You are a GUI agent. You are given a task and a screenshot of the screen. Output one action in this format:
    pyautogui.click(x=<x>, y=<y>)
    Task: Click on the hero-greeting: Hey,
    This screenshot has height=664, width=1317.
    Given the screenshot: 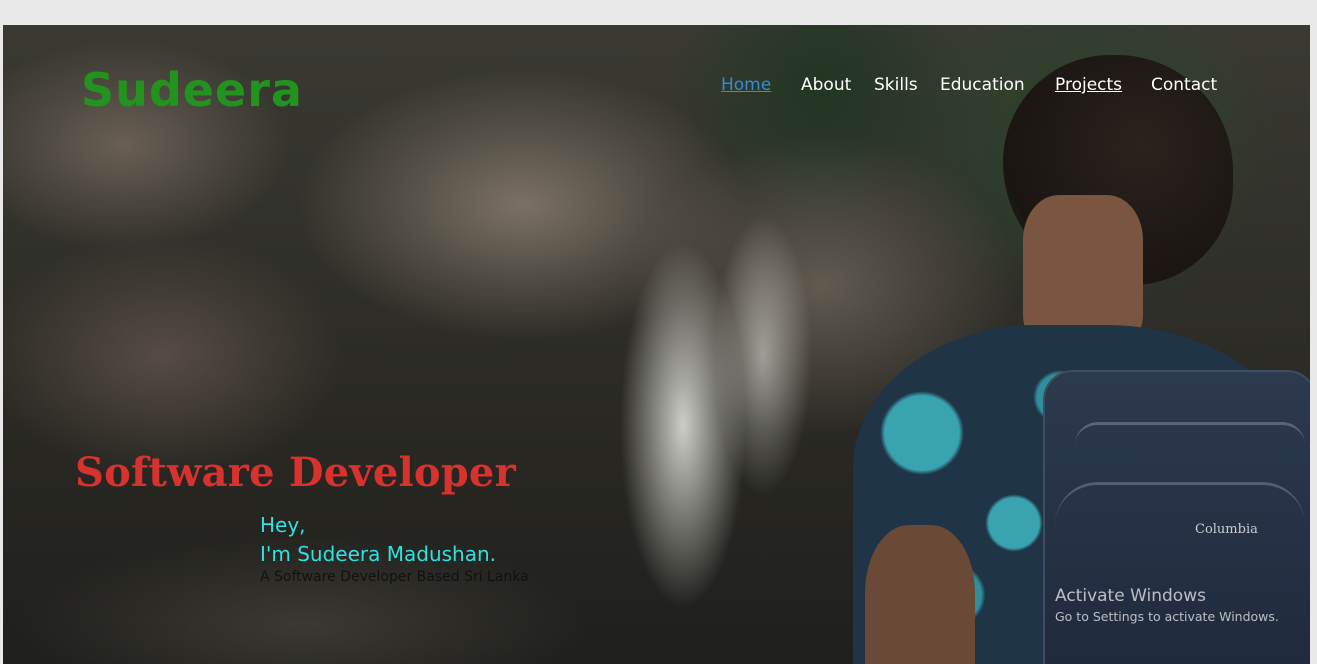 What is the action you would take?
    pyautogui.click(x=283, y=525)
    